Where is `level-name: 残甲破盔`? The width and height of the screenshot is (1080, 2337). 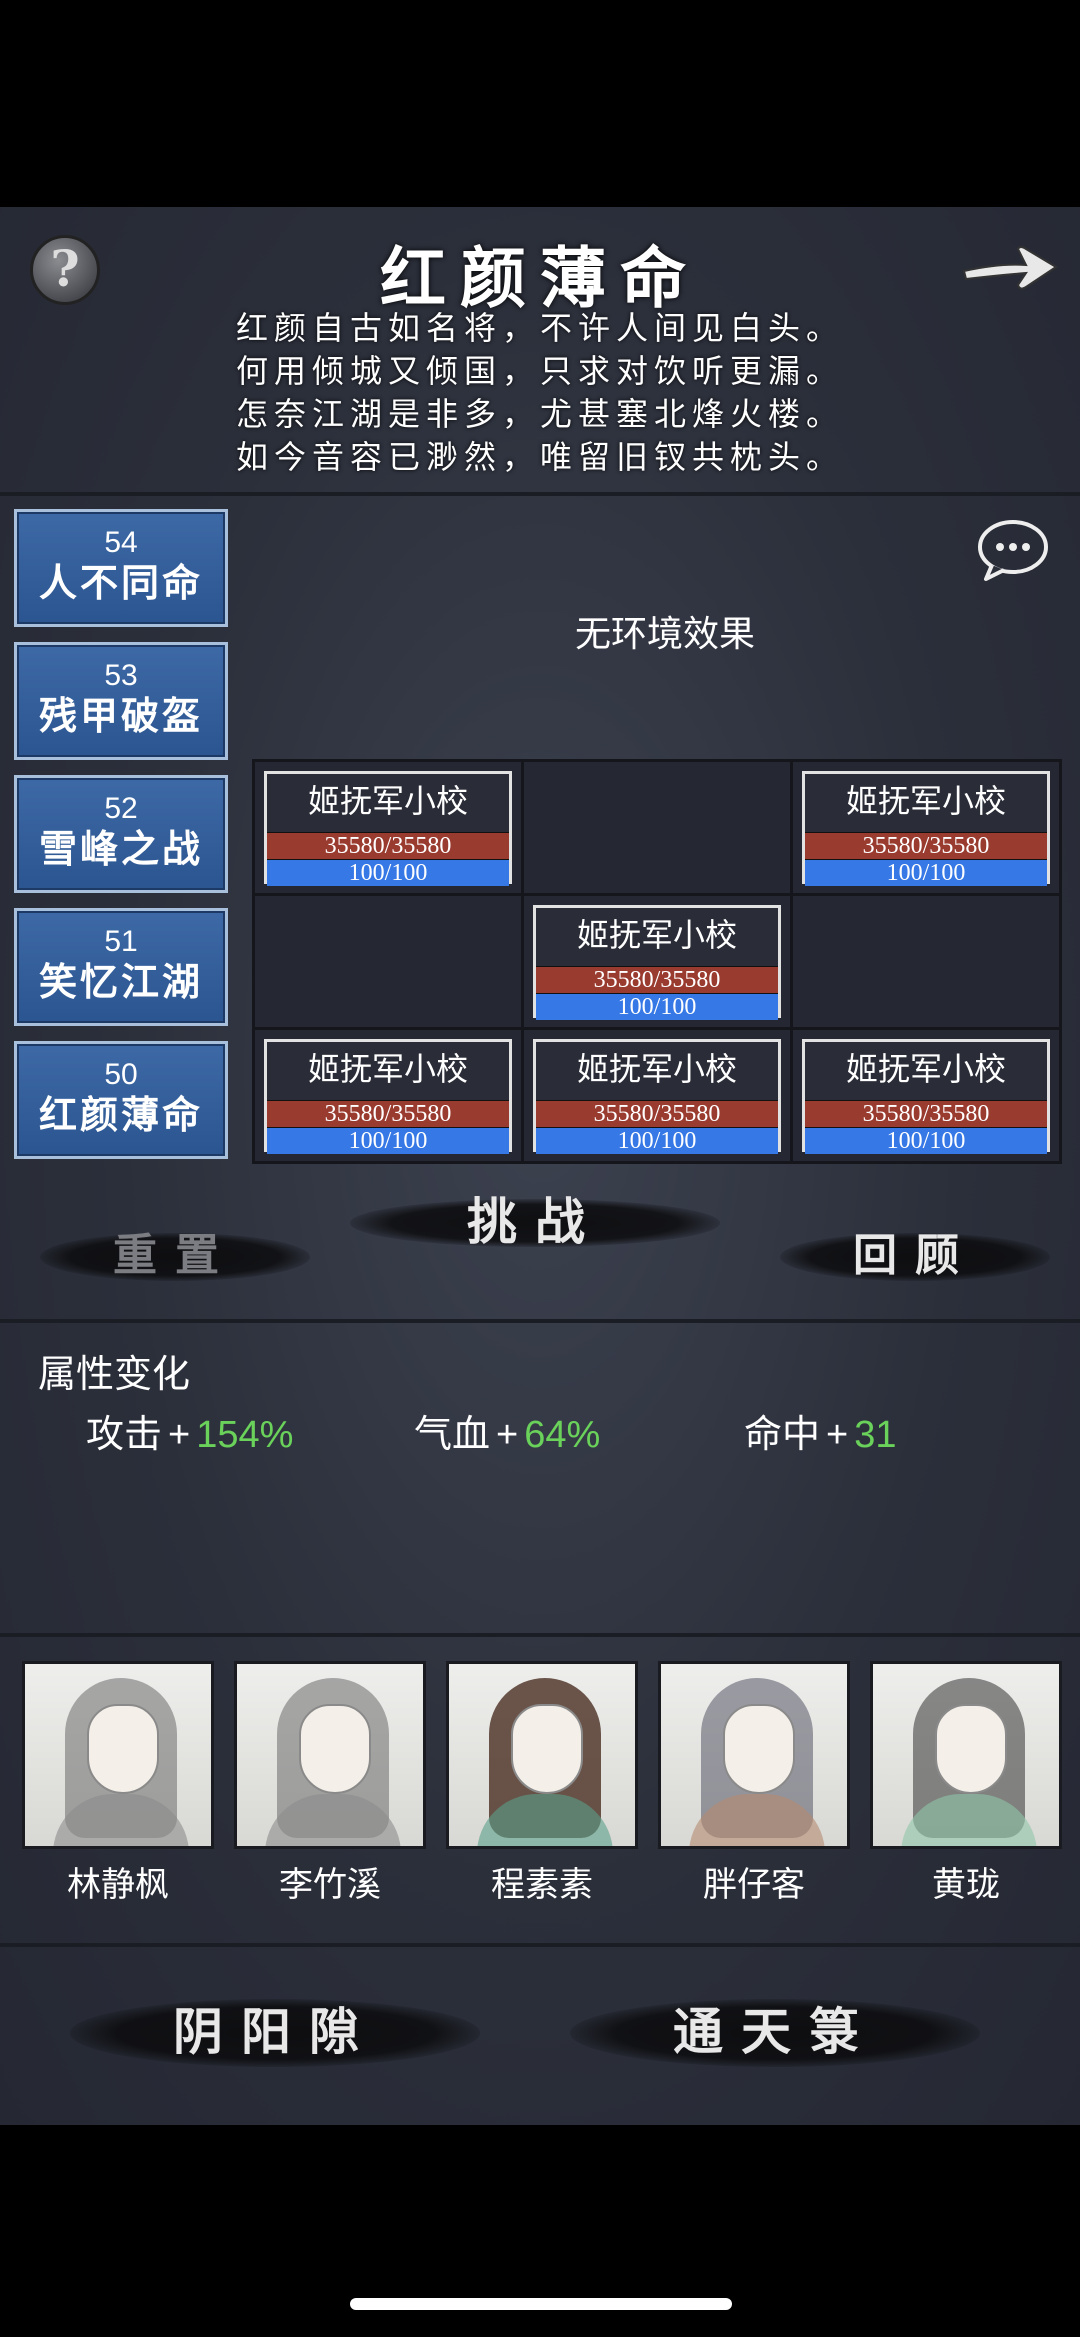
level-name: 残甲破盔 is located at coordinates (120, 715).